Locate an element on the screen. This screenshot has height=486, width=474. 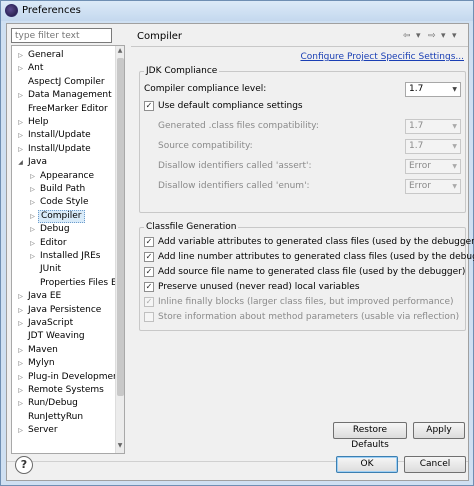
tree-scrollbar: ▲ ▼ is located at coordinates (119, 249).